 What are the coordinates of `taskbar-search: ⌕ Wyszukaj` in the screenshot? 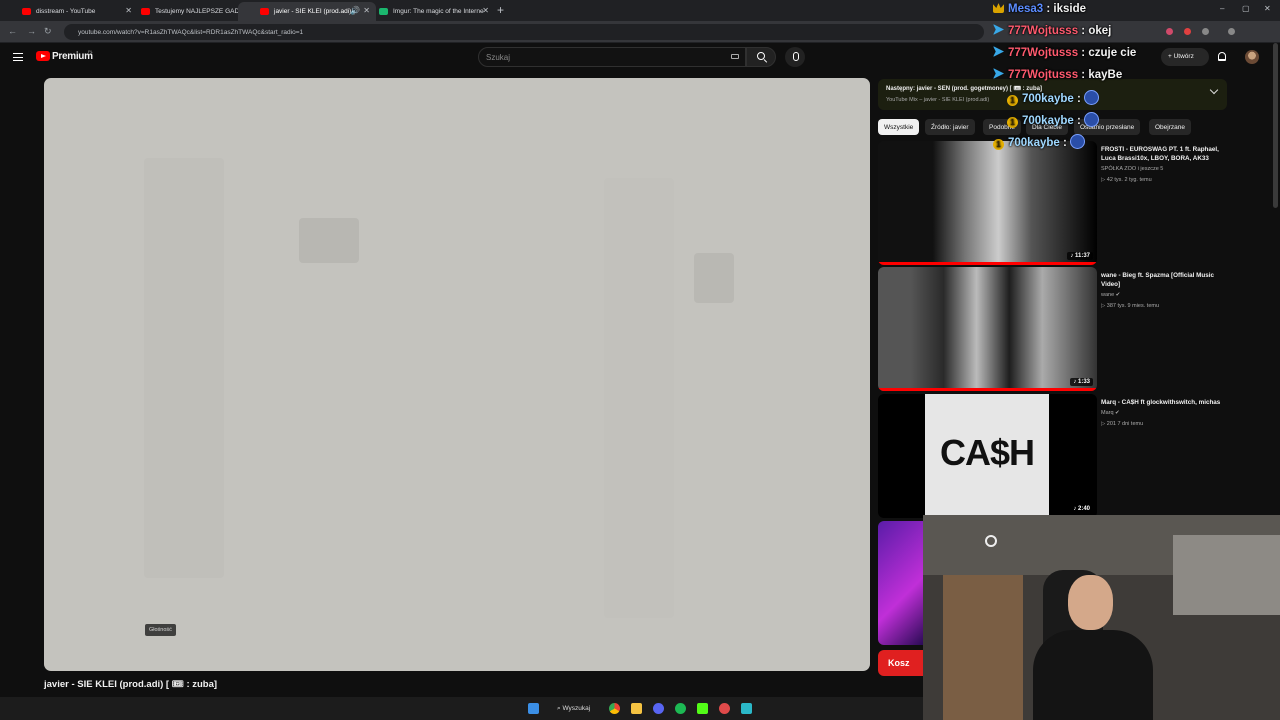 It's located at (574, 708).